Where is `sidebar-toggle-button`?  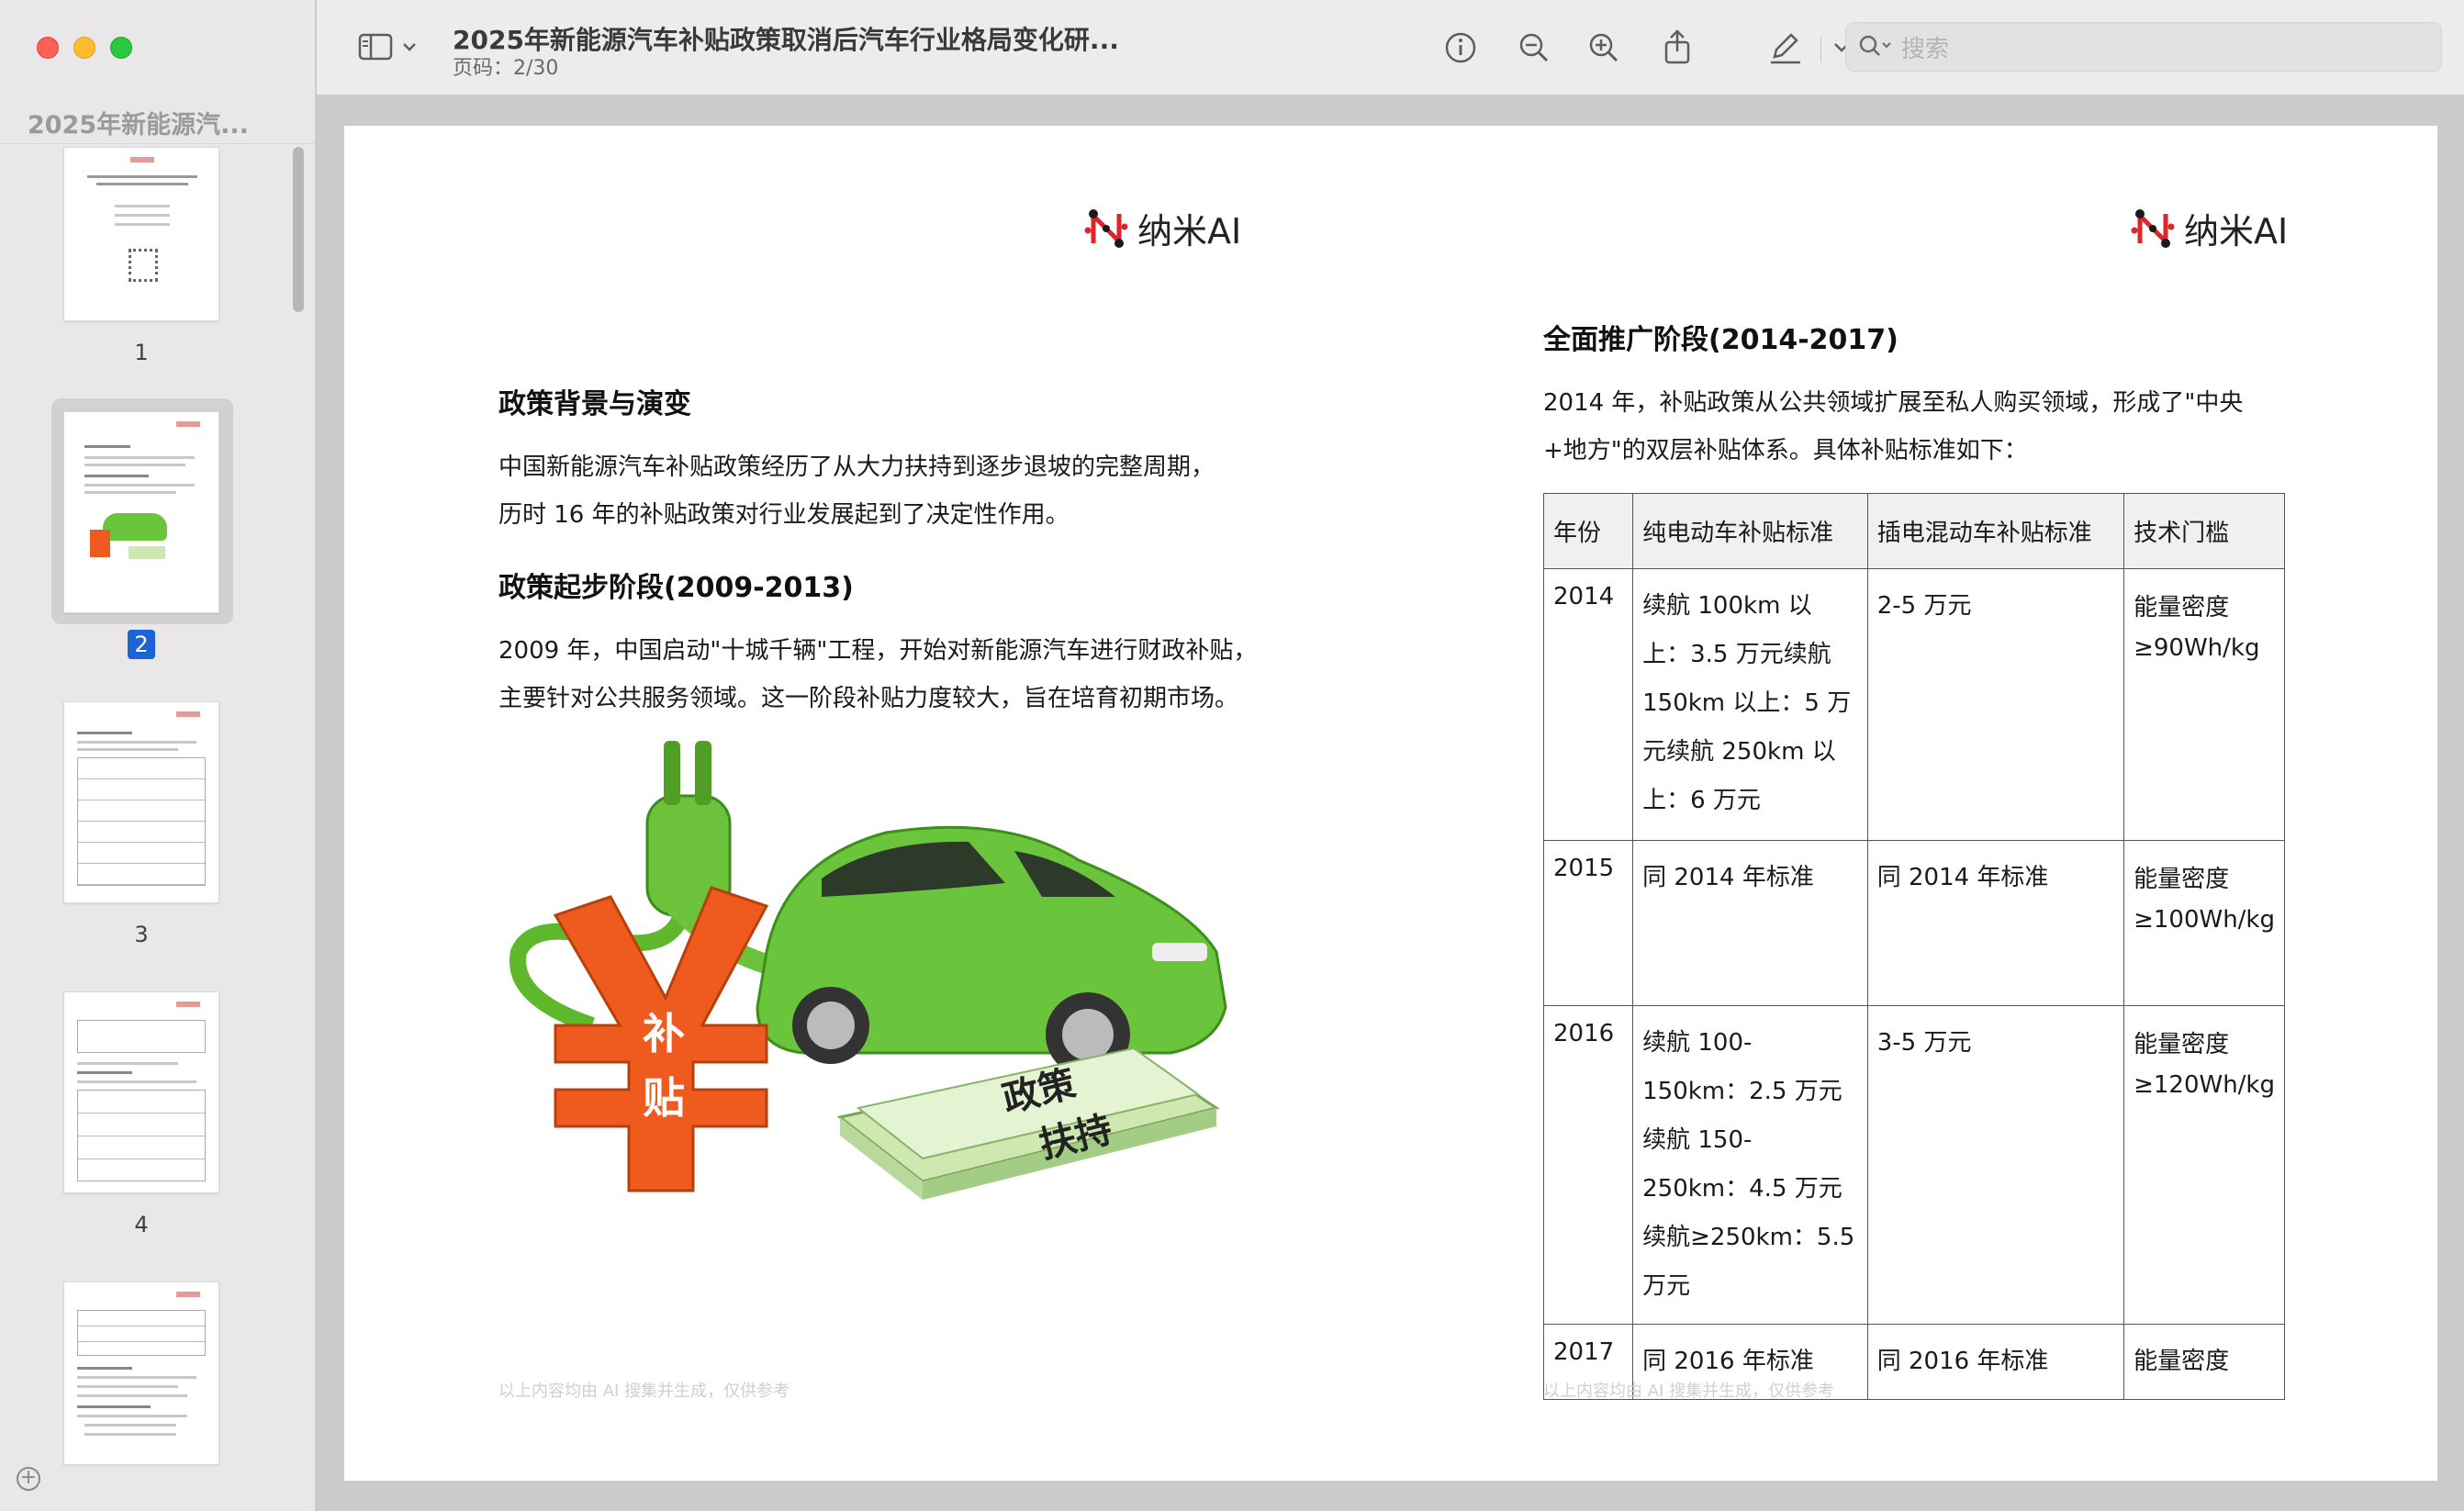 sidebar-toggle-button is located at coordinates (390, 48).